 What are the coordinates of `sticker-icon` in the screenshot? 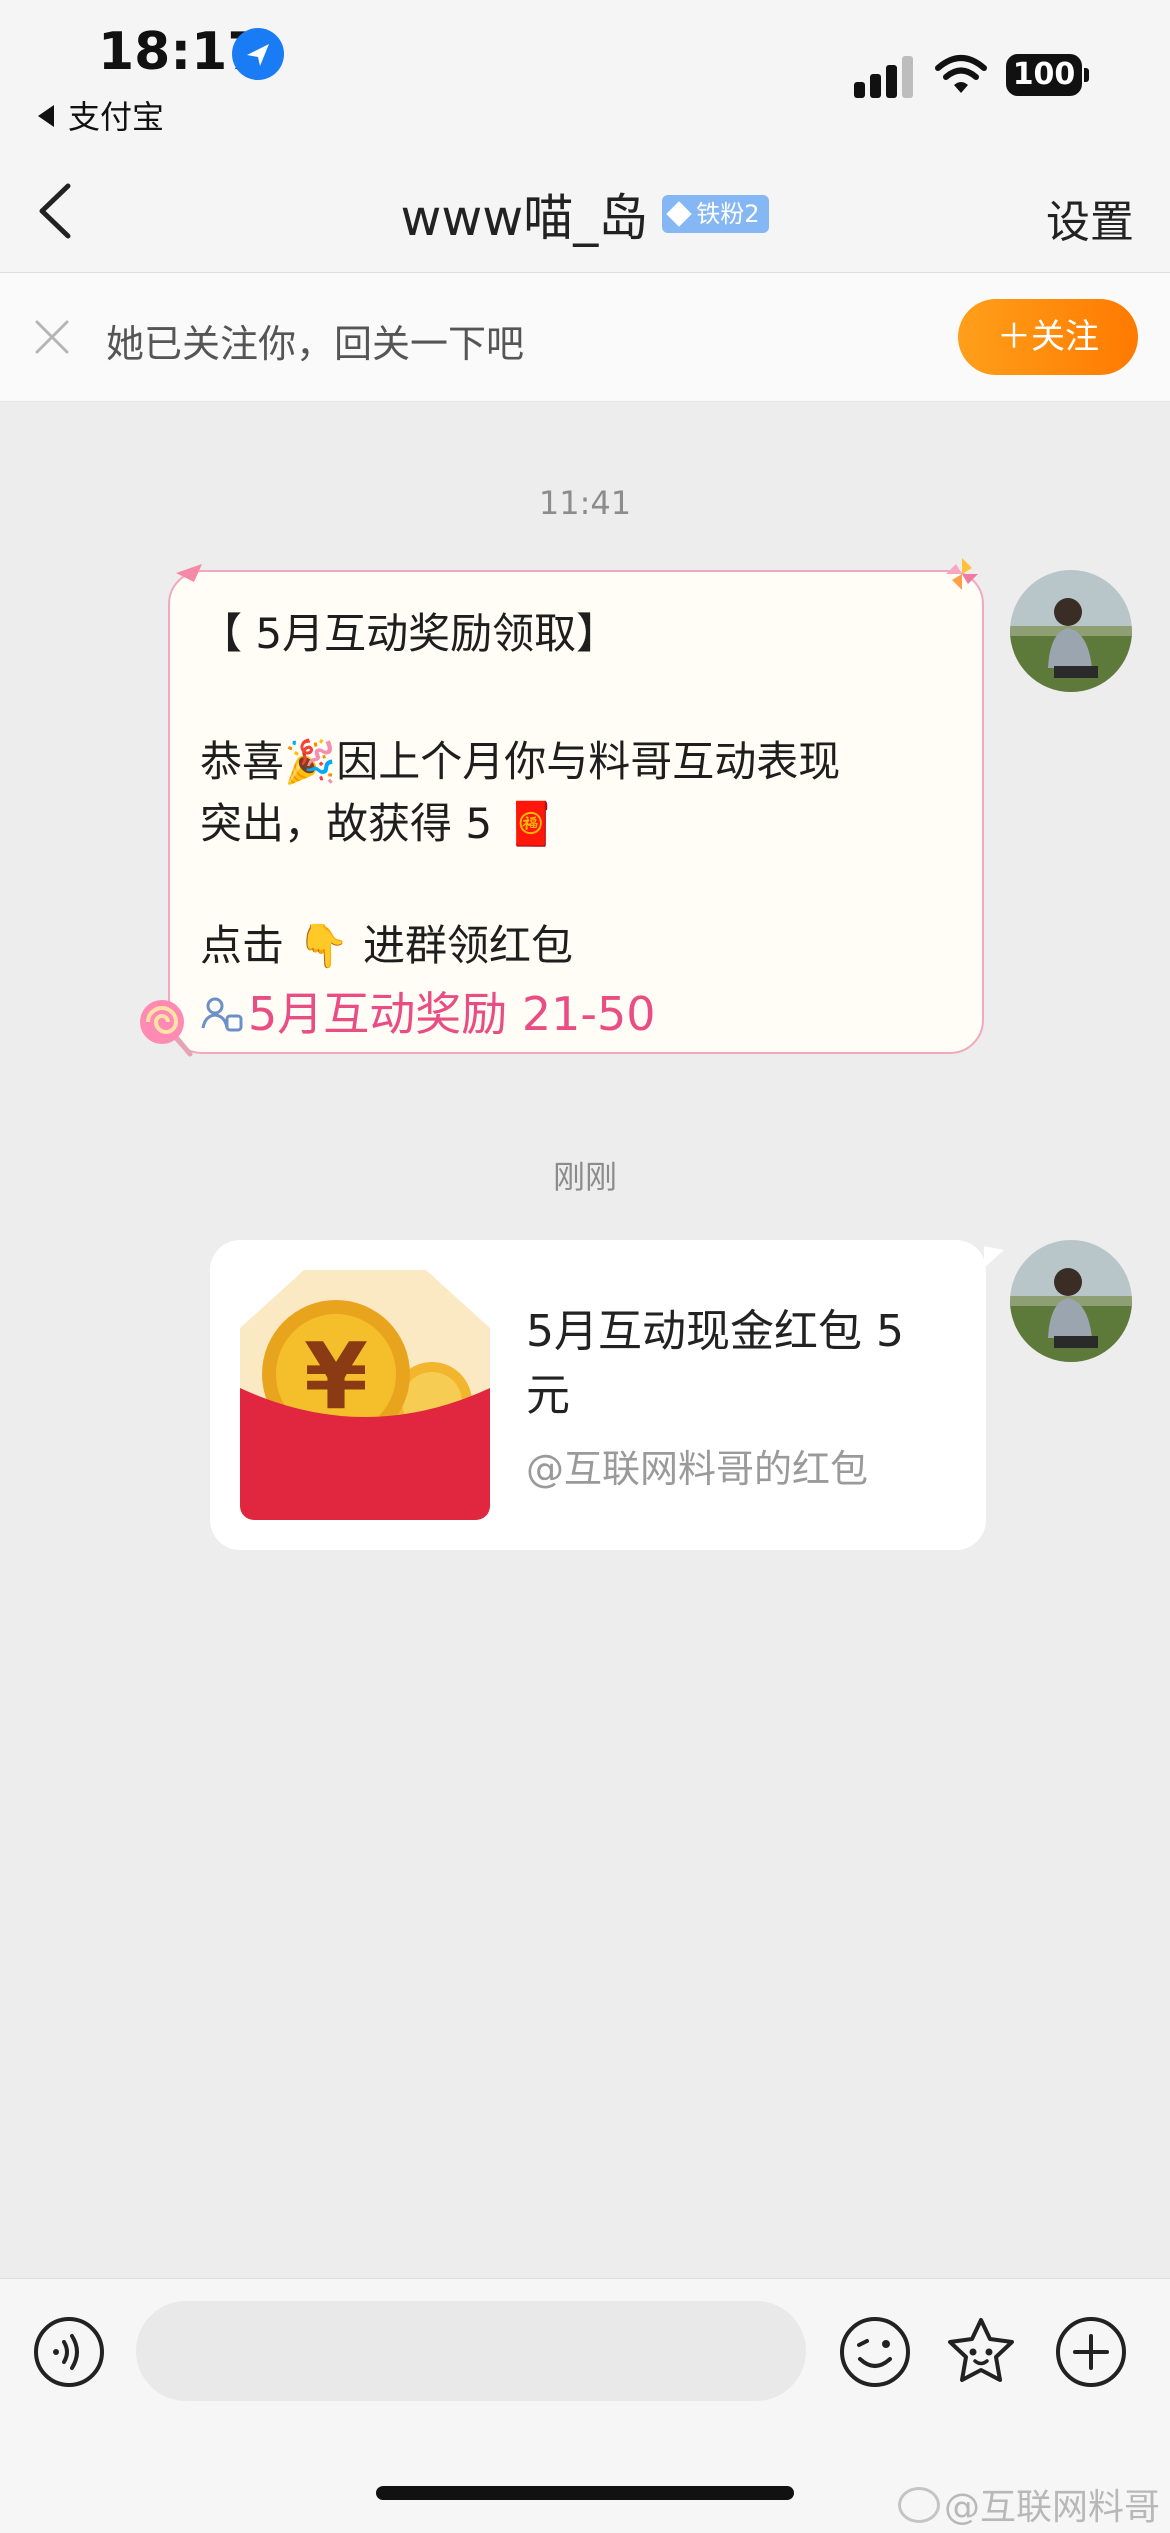 It's located at (981, 2352).